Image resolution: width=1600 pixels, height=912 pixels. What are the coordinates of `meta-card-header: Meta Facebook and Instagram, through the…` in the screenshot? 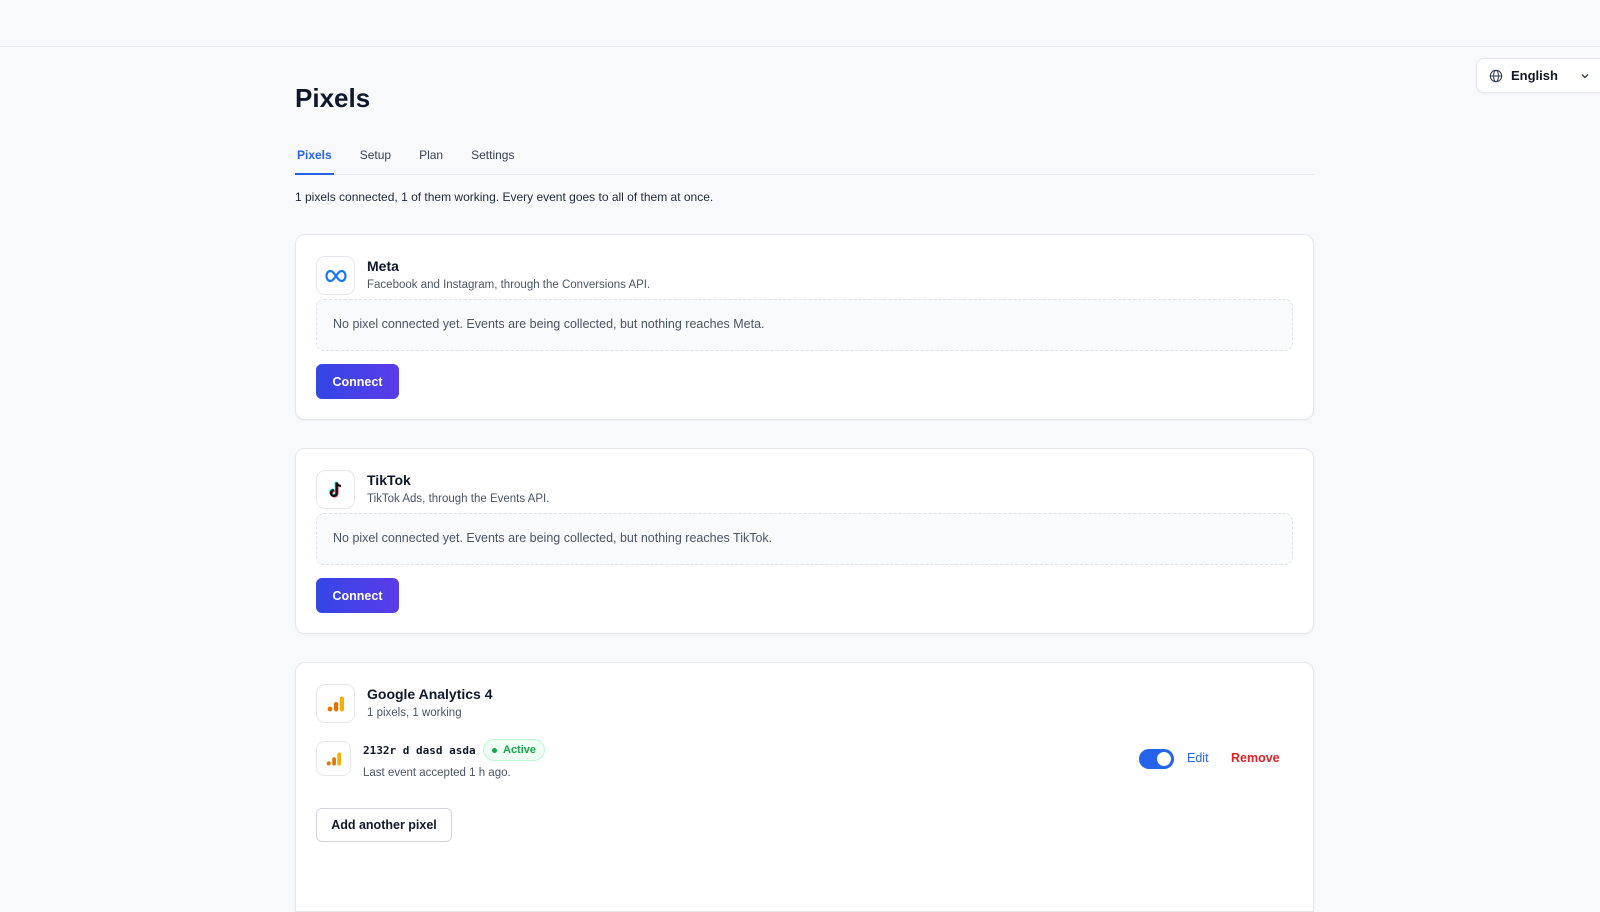 It's located at (483, 275).